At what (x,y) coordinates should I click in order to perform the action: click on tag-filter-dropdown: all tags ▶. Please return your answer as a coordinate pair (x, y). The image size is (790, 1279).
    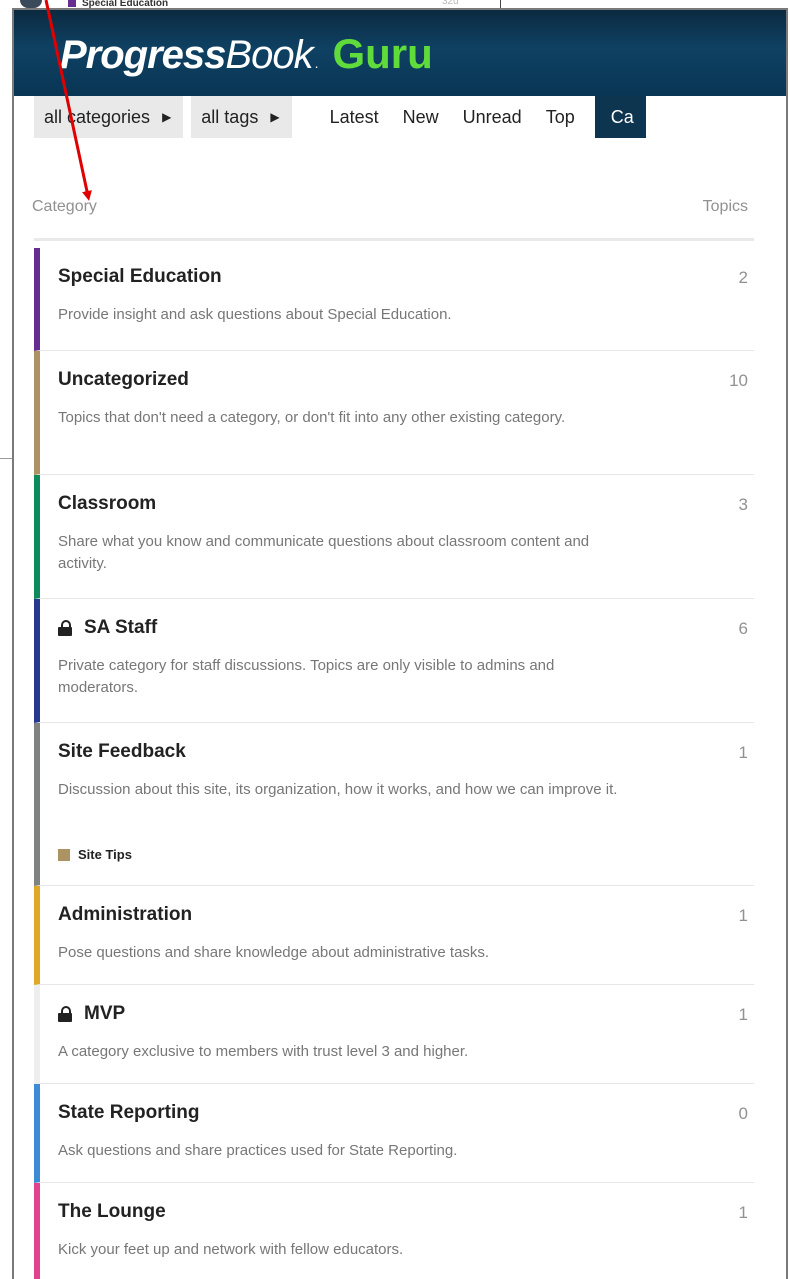
    Looking at the image, I should click on (241, 117).